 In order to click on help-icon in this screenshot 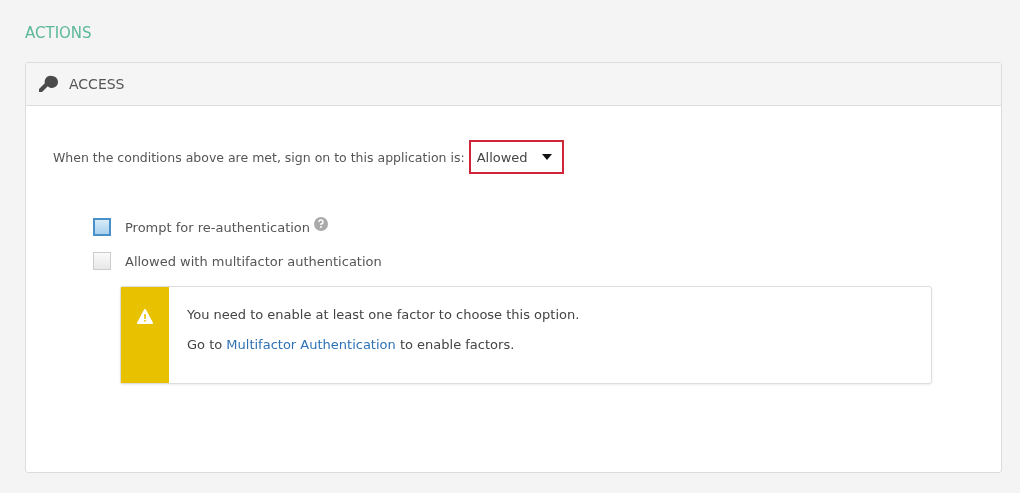, I will do `click(321, 224)`.